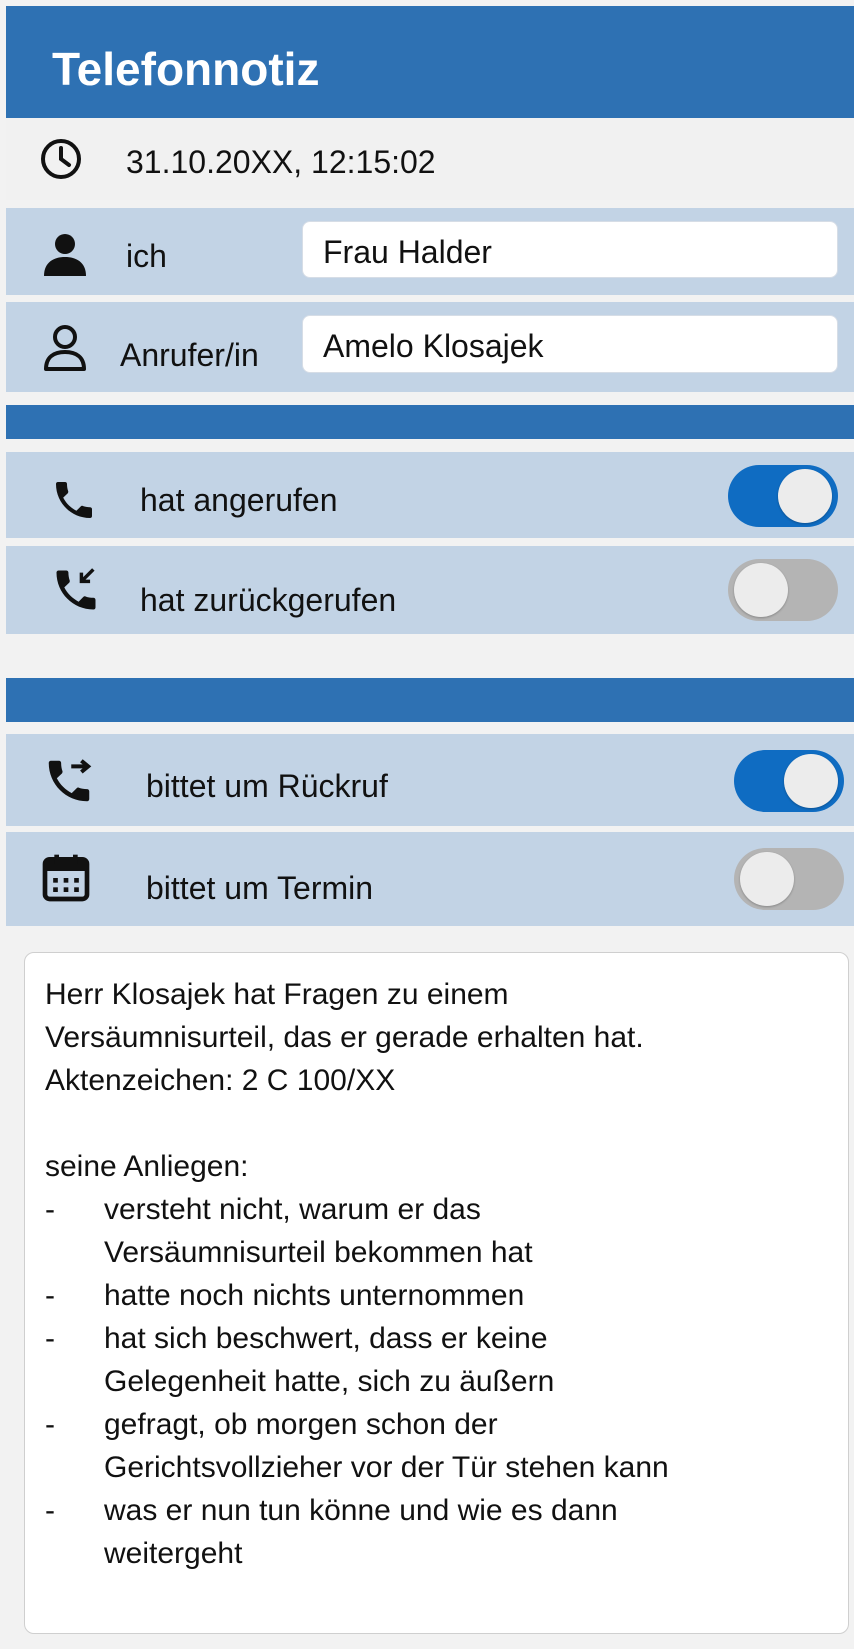 This screenshot has width=854, height=1649. Describe the element at coordinates (61, 159) in the screenshot. I see `clock-icon` at that location.